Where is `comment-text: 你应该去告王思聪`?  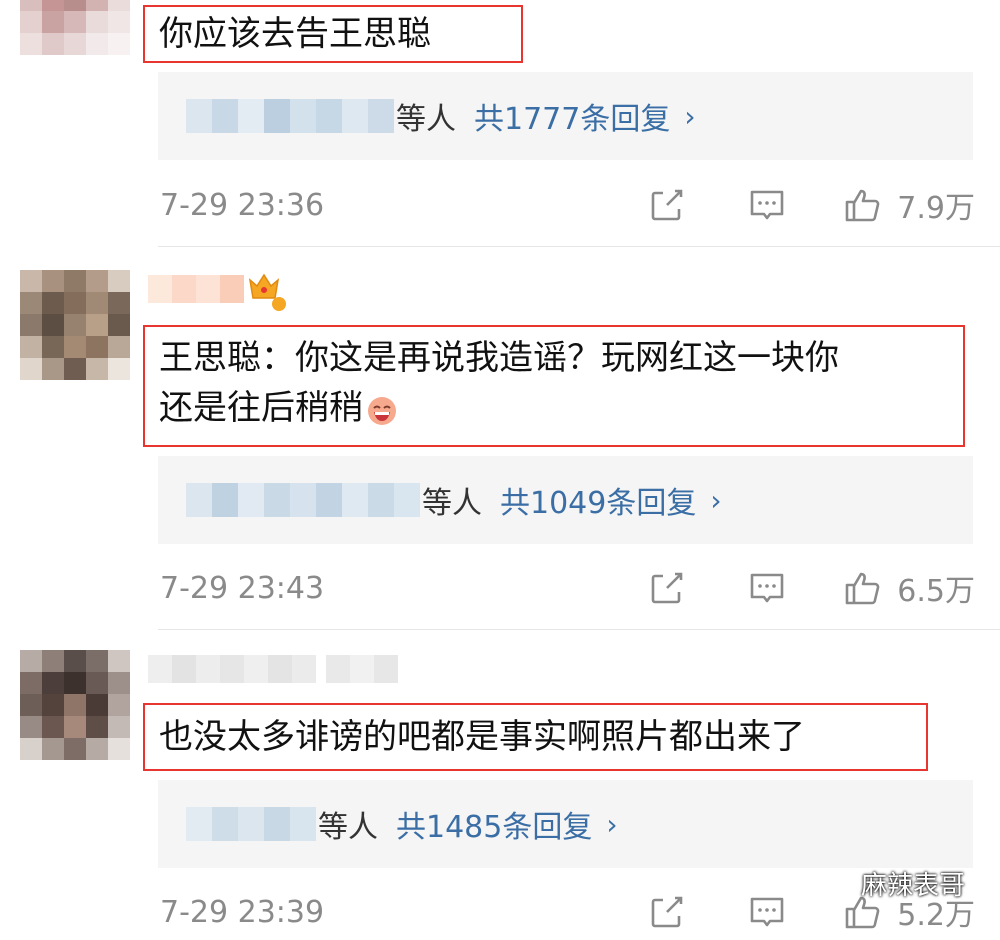
comment-text: 你应该去告王思聪 is located at coordinates (295, 34).